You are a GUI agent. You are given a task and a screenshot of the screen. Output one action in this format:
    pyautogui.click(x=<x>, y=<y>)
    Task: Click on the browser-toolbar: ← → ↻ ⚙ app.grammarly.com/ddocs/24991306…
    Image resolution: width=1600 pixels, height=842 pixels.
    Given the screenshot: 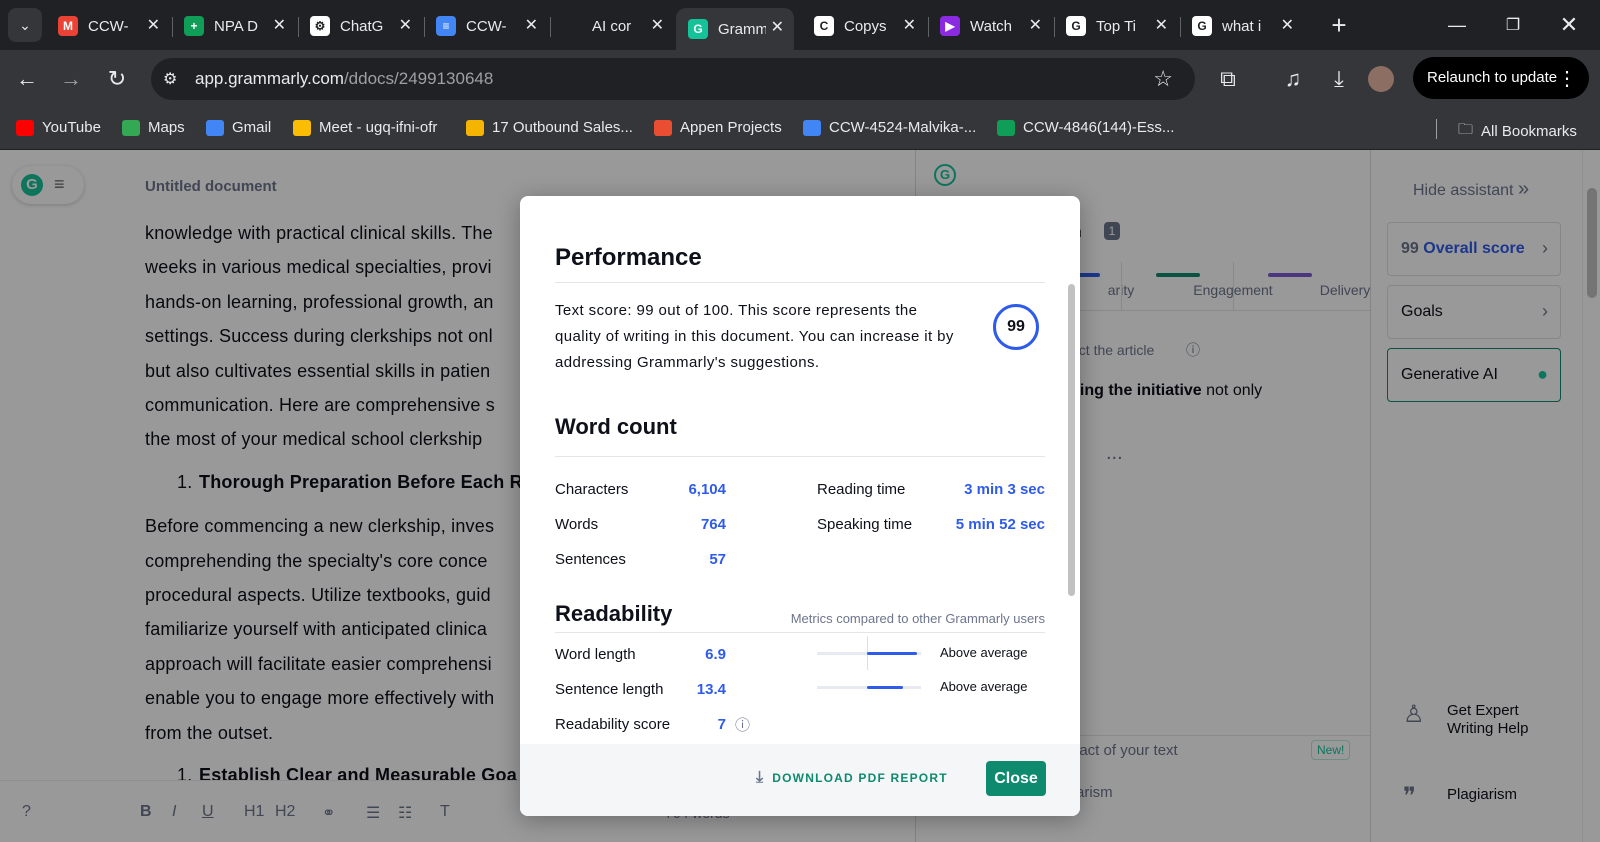 What is the action you would take?
    pyautogui.click(x=800, y=79)
    